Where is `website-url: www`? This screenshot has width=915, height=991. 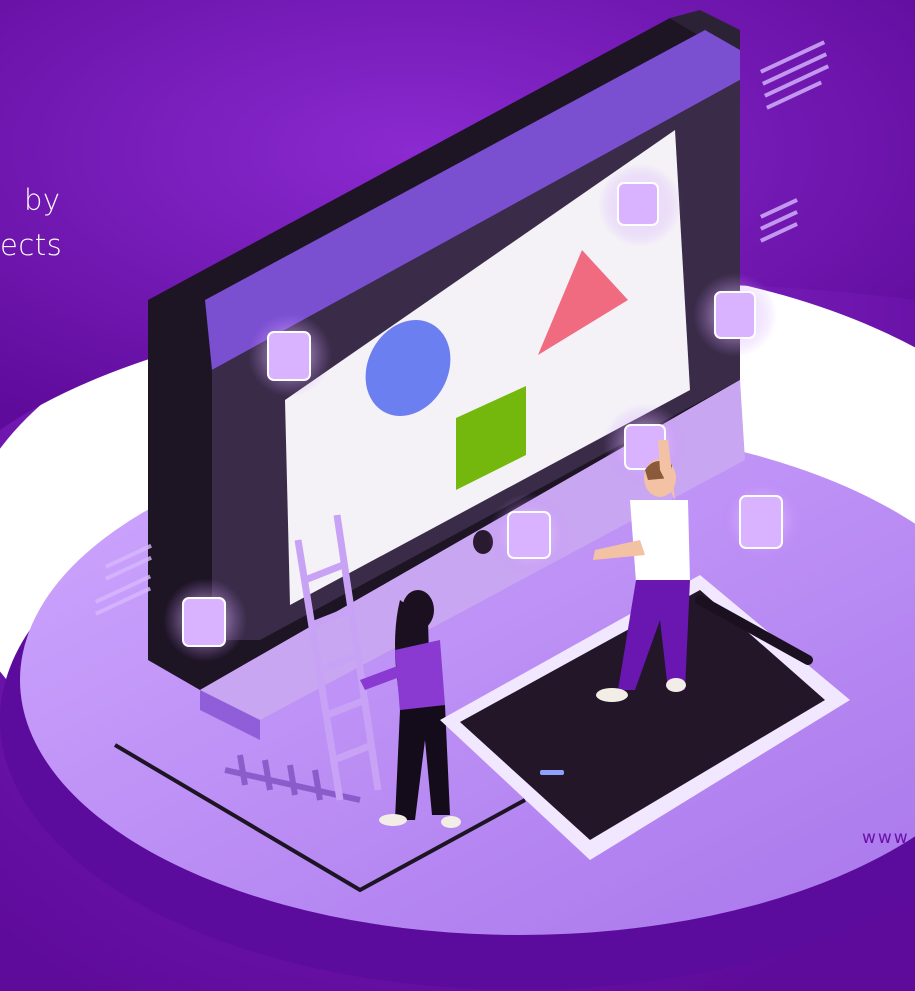 website-url: www is located at coordinates (886, 838).